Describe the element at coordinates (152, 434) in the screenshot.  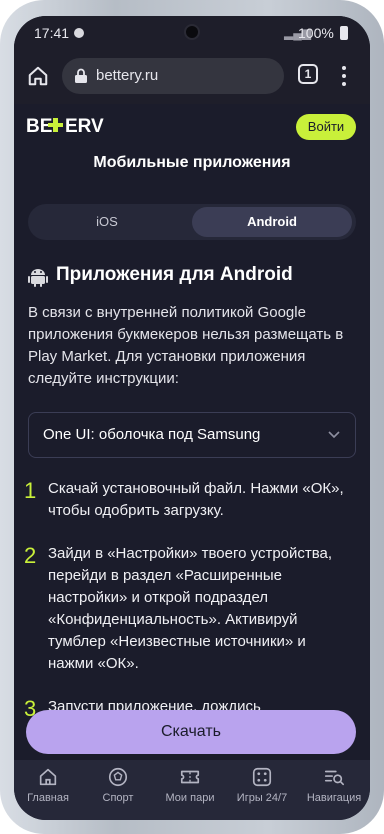
I see `shell-select-value: One UI: оболочка под Samsung` at that location.